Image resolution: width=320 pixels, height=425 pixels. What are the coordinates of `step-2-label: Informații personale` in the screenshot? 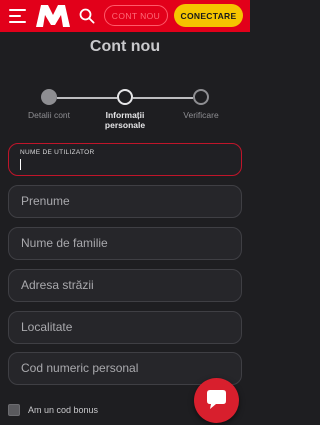 It's located at (125, 120).